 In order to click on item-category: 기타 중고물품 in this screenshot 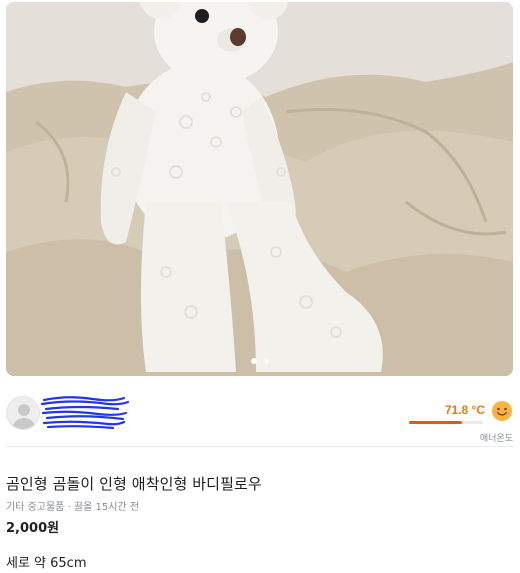, I will do `click(35, 507)`.